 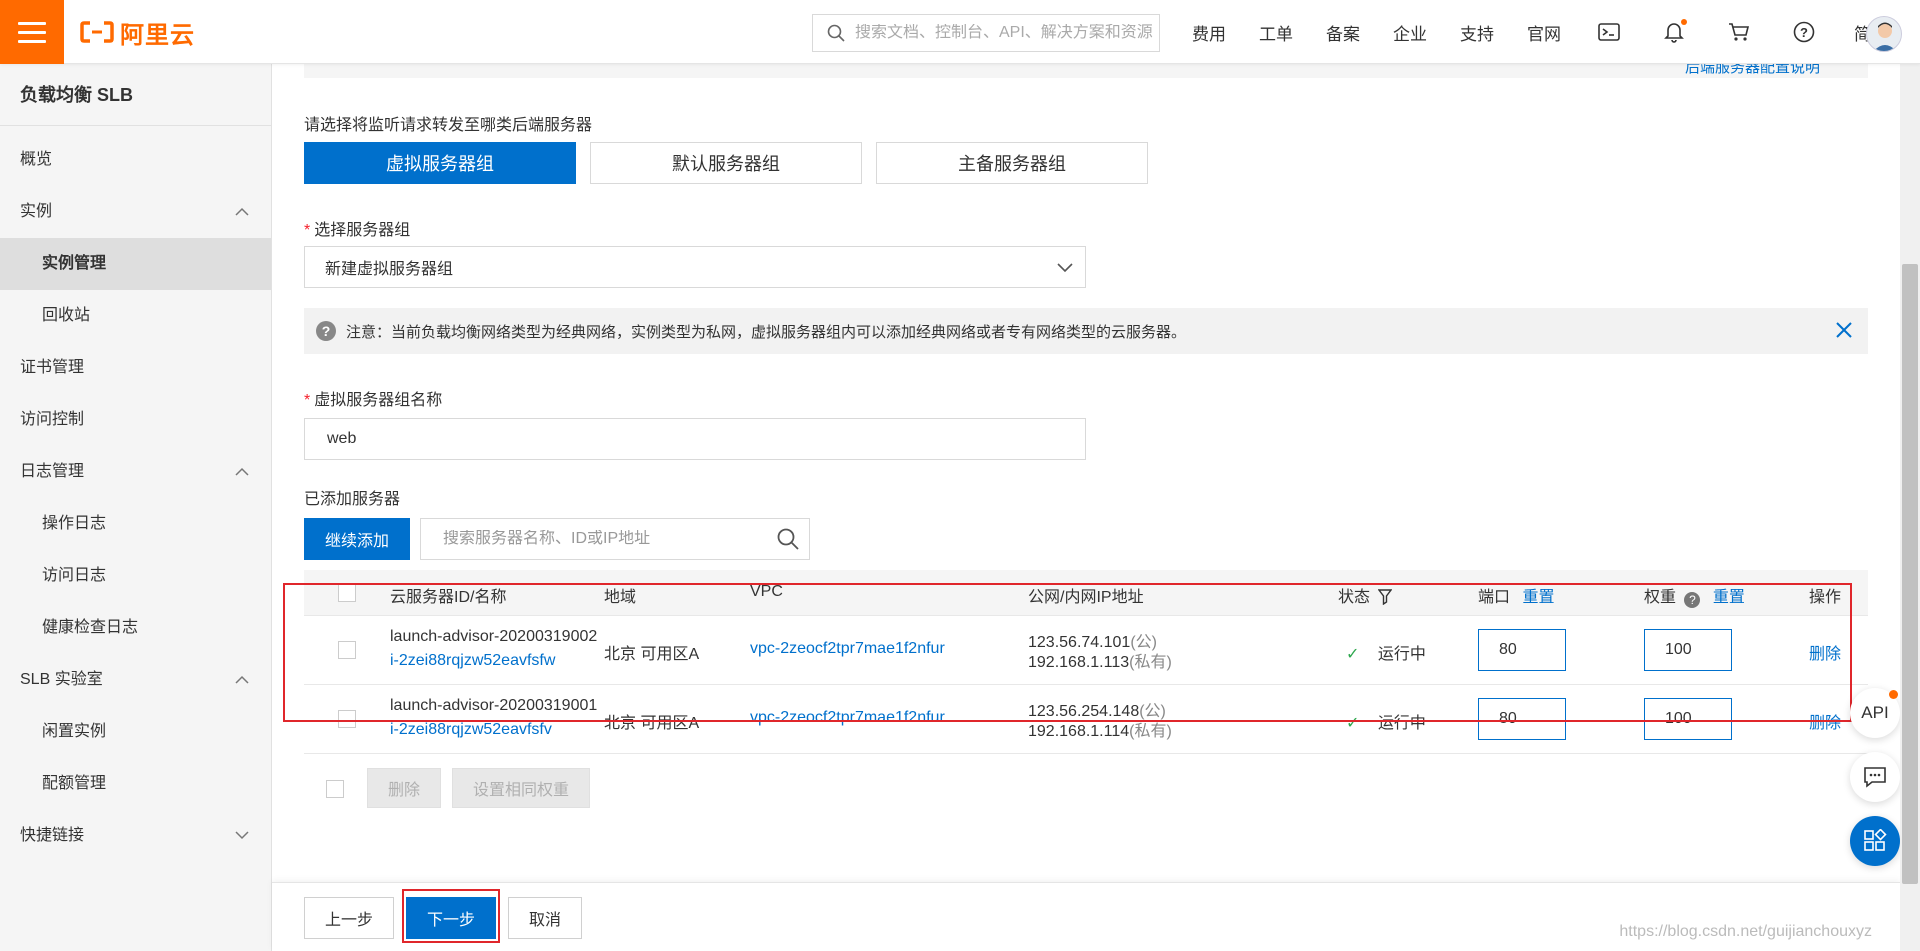 What do you see at coordinates (1418, 32) in the screenshot?
I see `nav-enterprise: 企业` at bounding box center [1418, 32].